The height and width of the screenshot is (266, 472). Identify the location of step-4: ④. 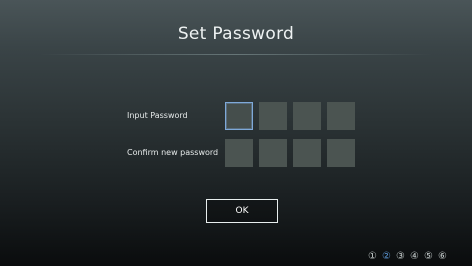
(414, 256).